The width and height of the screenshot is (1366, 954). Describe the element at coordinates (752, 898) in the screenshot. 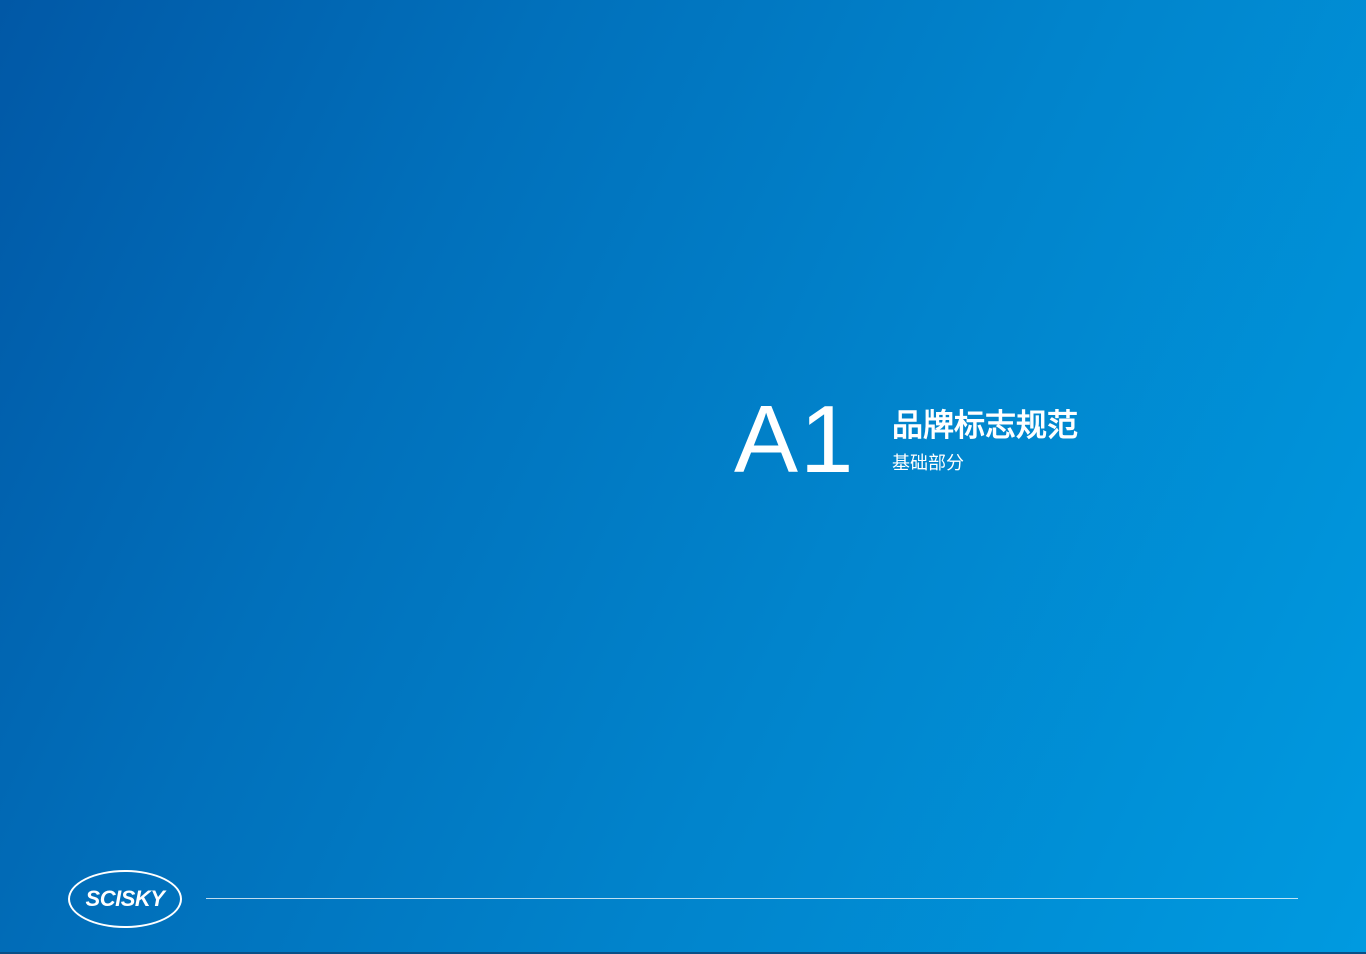

I see `footer-divider` at that location.